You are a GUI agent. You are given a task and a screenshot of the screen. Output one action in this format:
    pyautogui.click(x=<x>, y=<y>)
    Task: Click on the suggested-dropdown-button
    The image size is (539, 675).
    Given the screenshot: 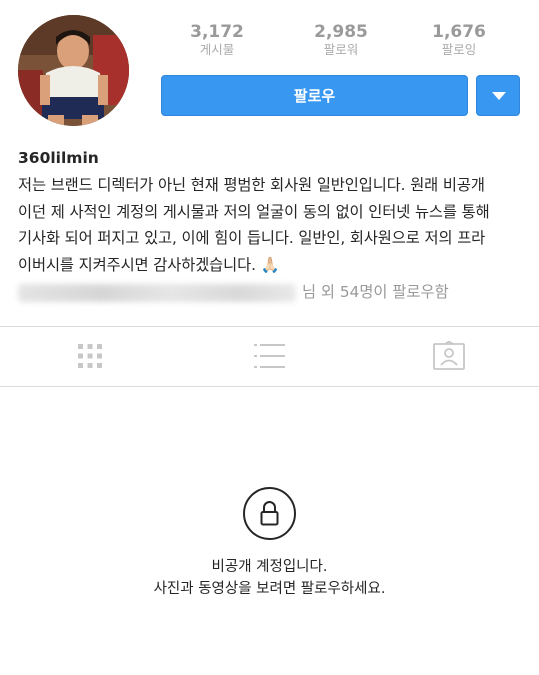 What is the action you would take?
    pyautogui.click(x=498, y=95)
    